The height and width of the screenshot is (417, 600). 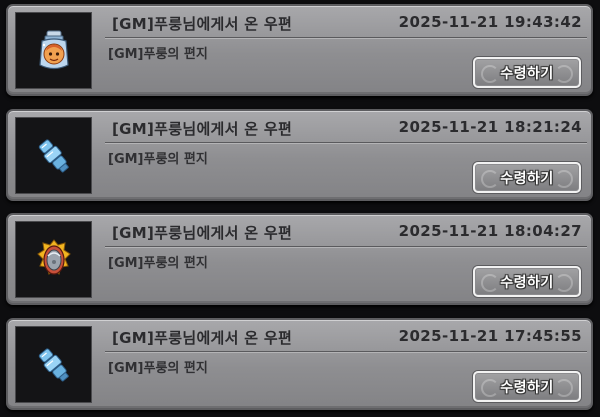 What do you see at coordinates (490, 336) in the screenshot?
I see `mail-timestamp: 2025-11-21 17:45:55` at bounding box center [490, 336].